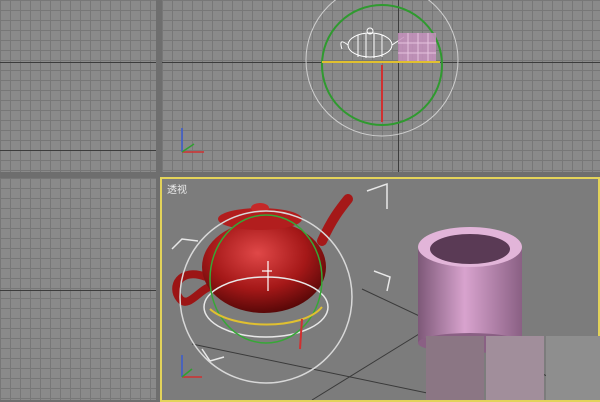 The width and height of the screenshot is (600, 402). What do you see at coordinates (372, 42) in the screenshot?
I see `teapot-wireframe-top` at bounding box center [372, 42].